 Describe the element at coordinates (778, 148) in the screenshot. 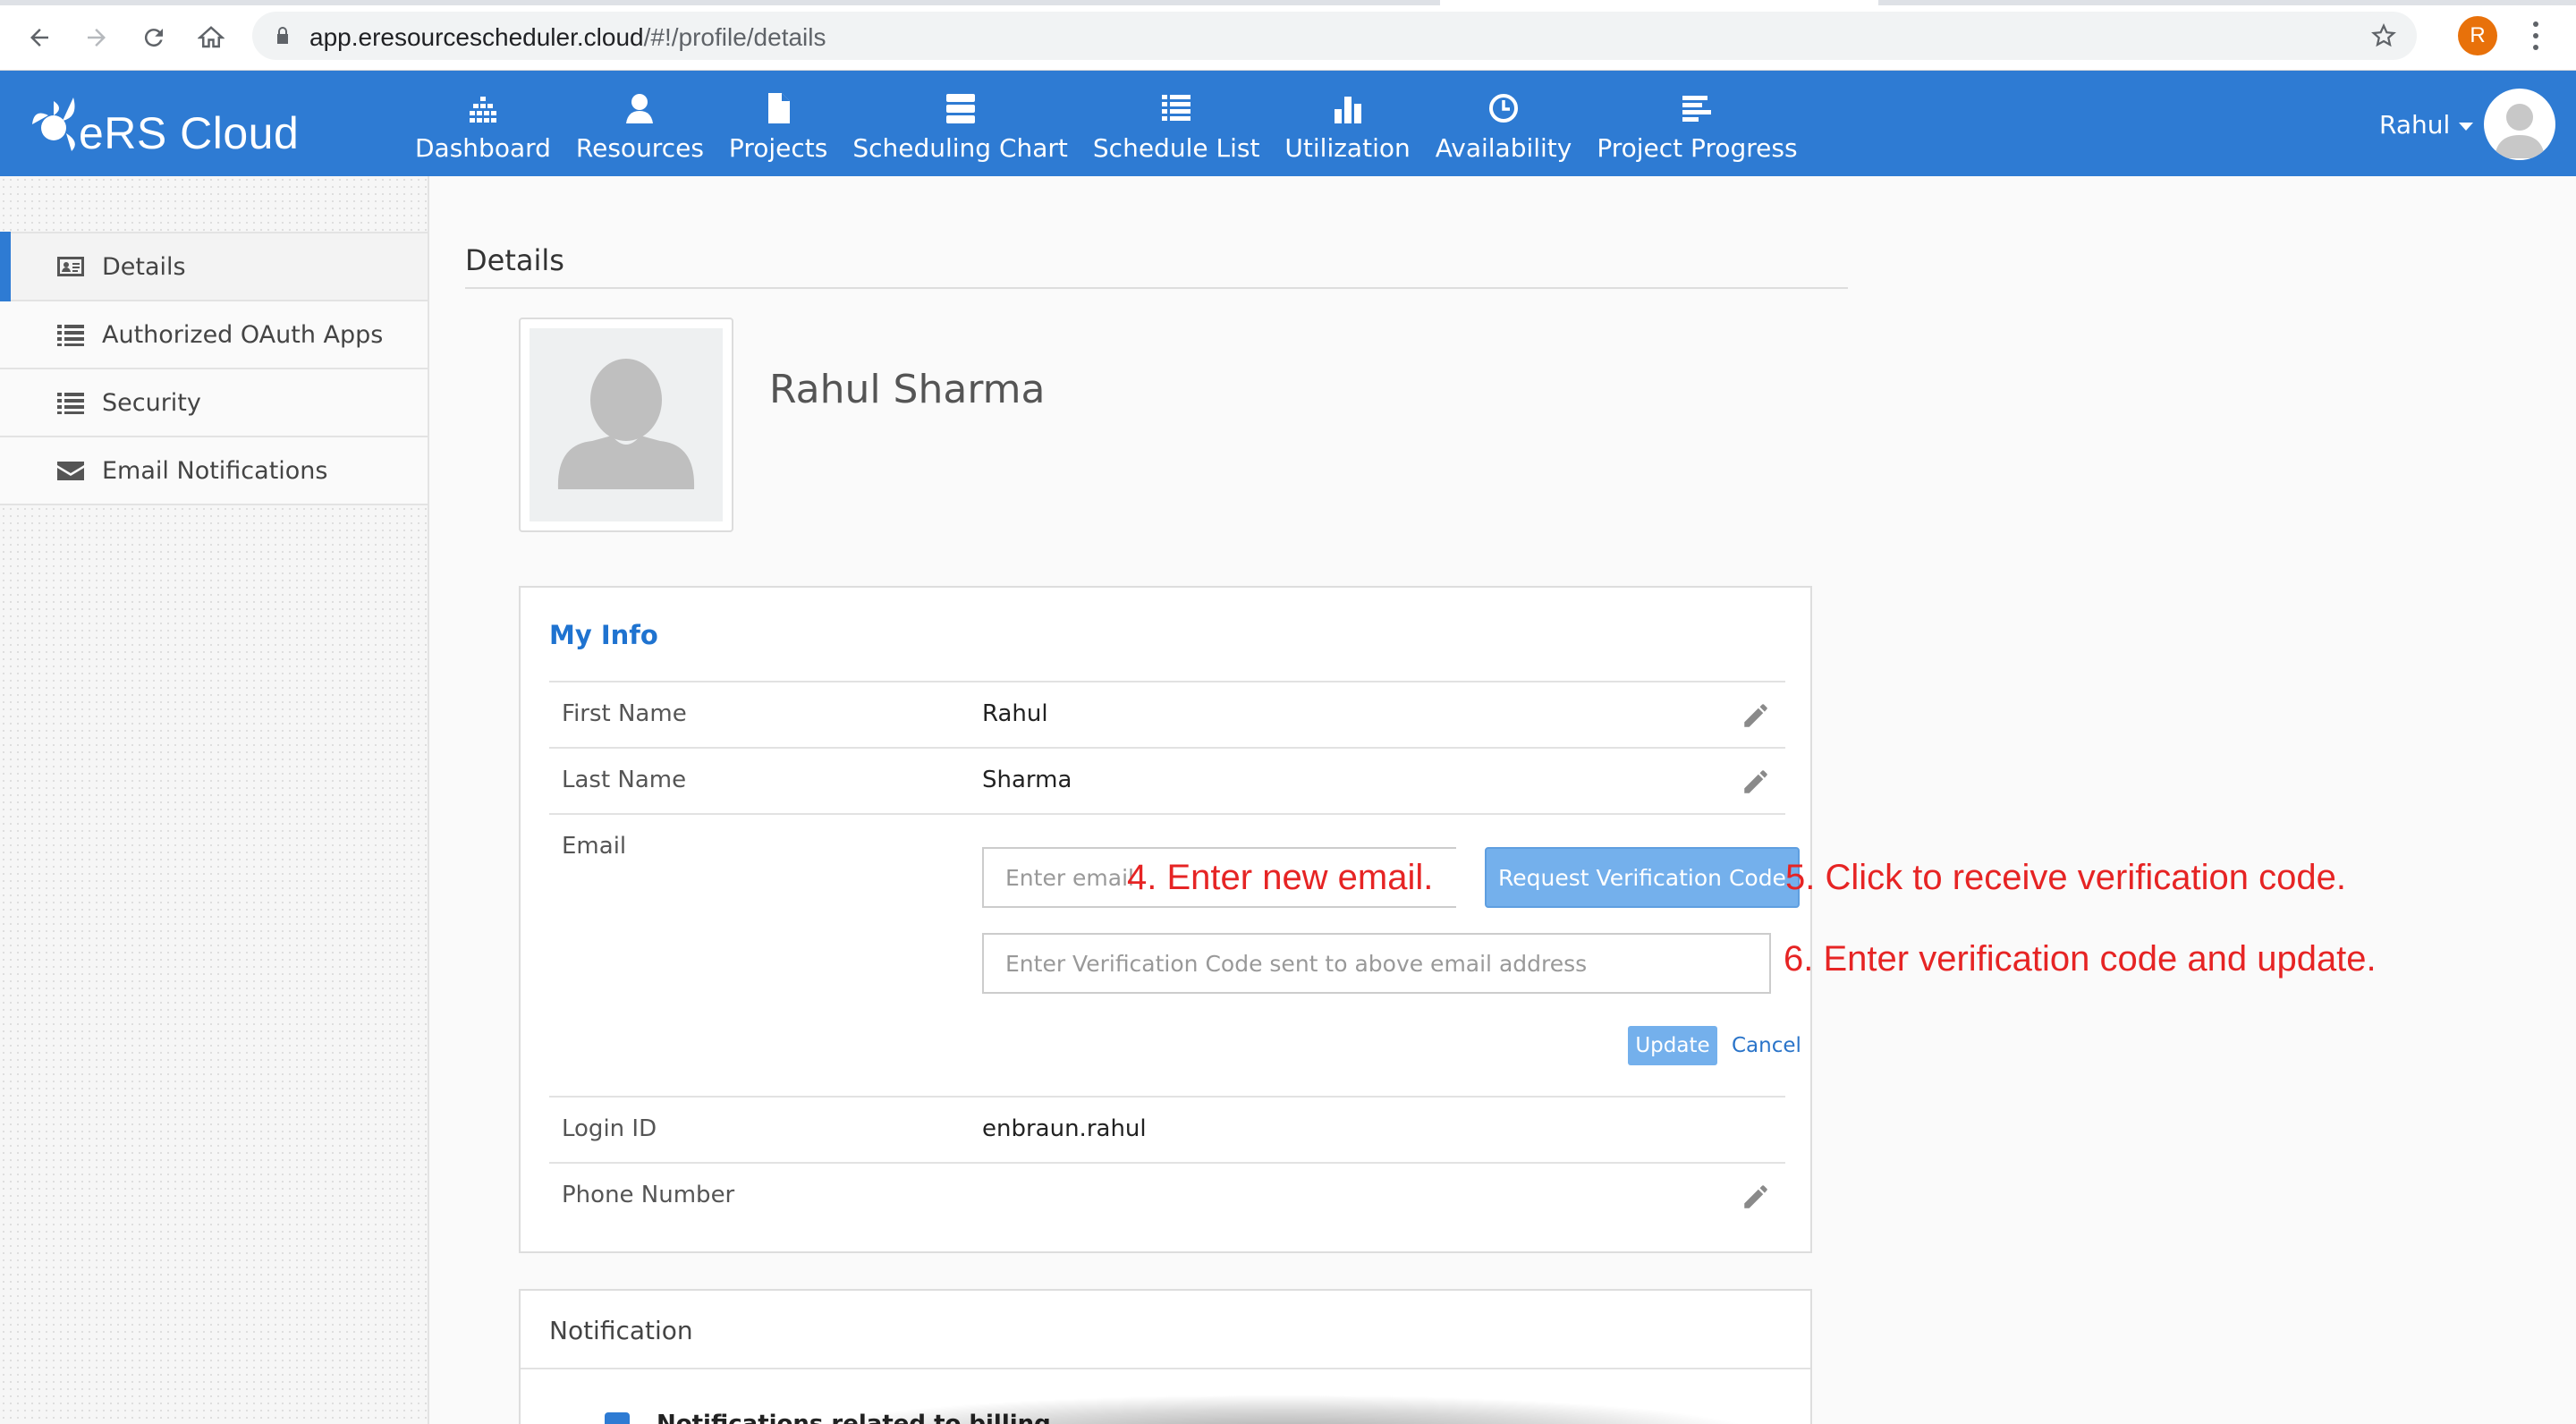

I see `nav-label: Projects` at that location.